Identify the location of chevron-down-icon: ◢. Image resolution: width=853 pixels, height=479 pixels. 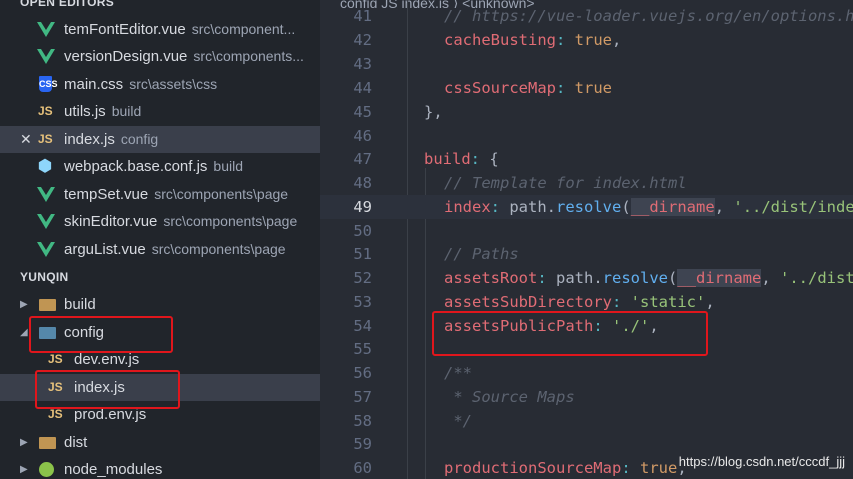
(24, 332).